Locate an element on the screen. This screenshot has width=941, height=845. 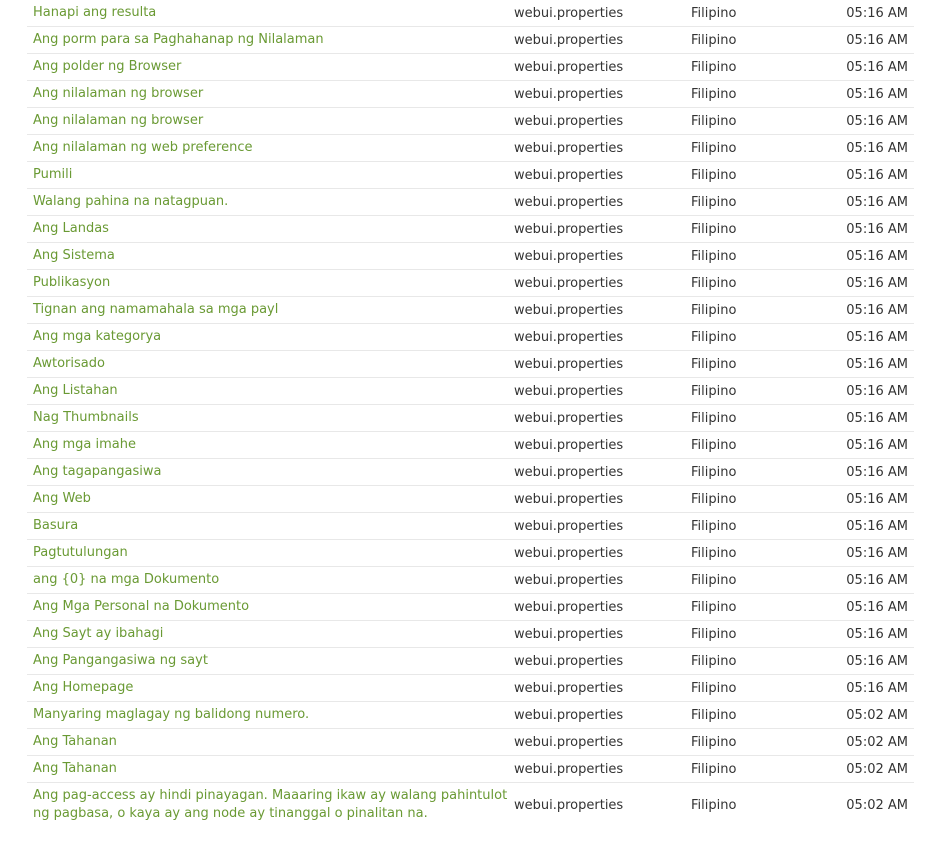
translation-string-link: Pagtutulungan is located at coordinates (270, 553).